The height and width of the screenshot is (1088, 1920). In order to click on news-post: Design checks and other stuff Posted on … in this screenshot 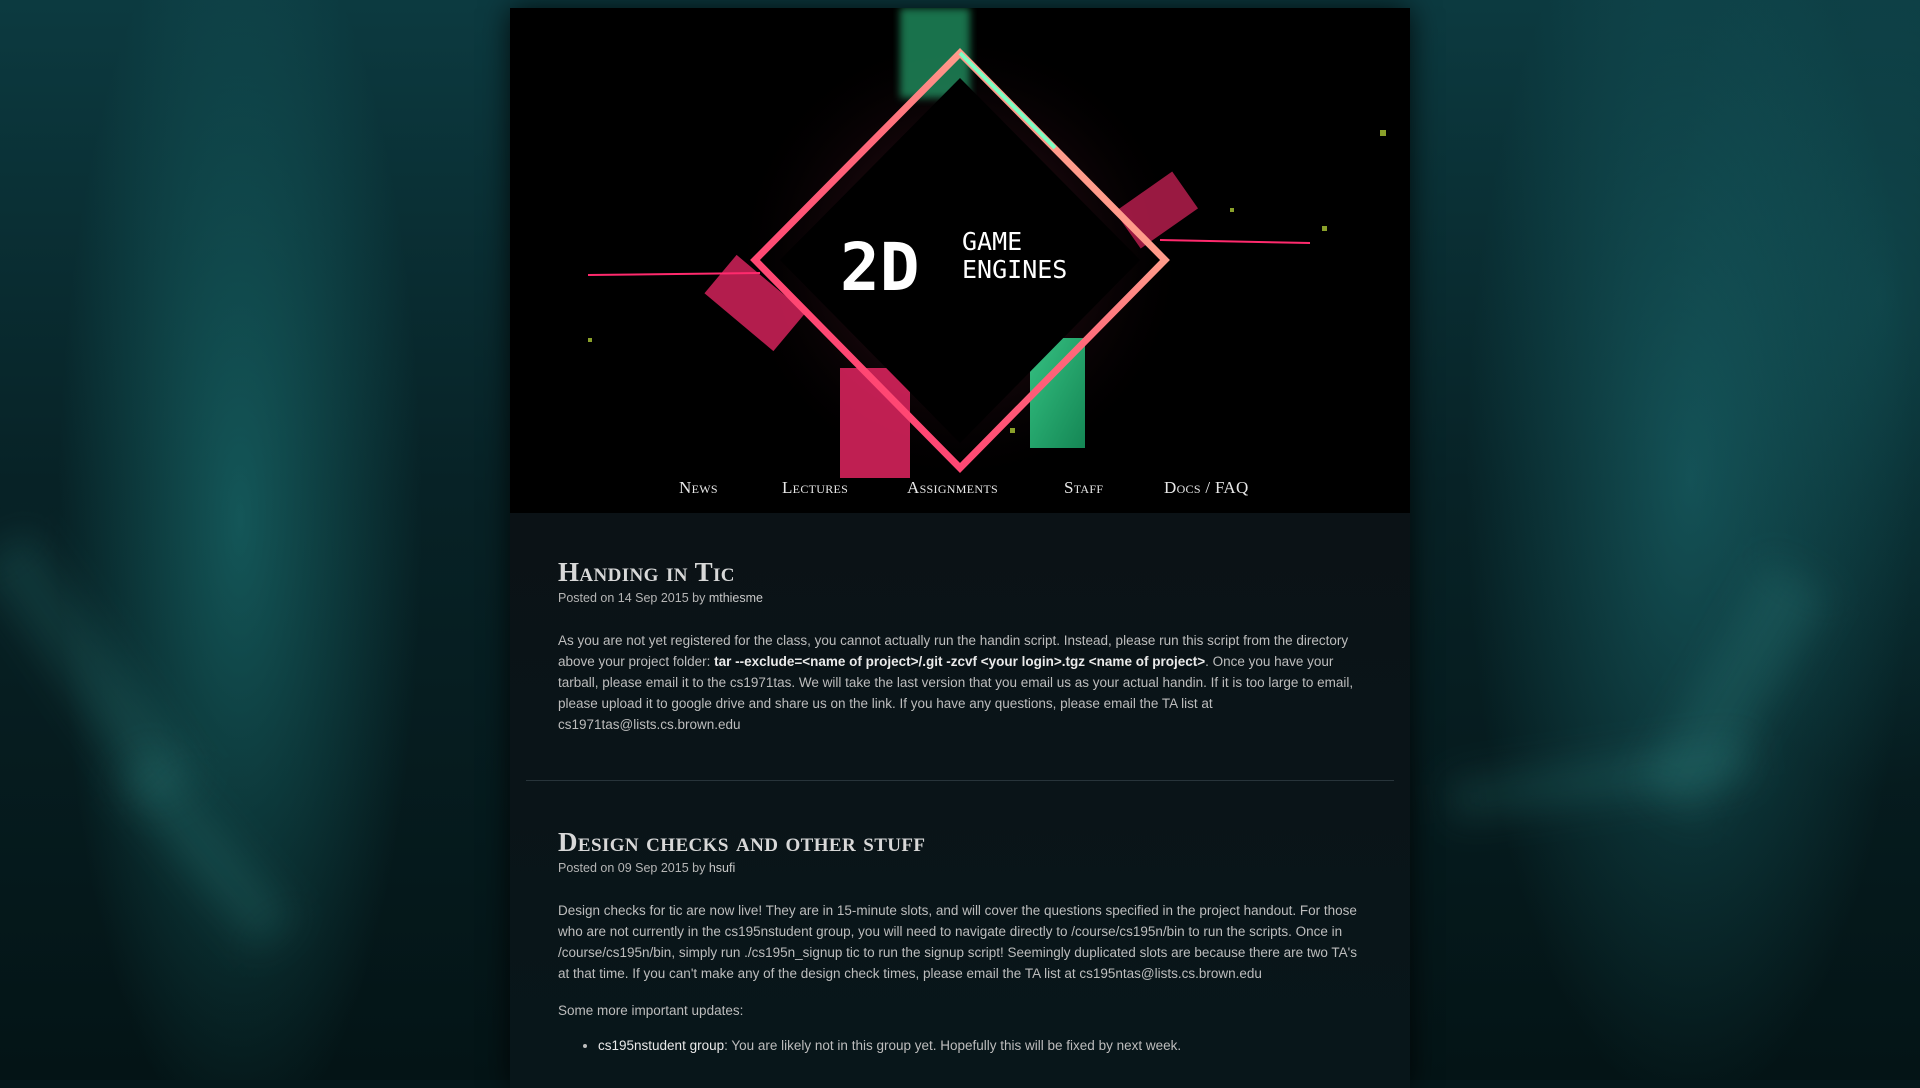, I will do `click(958, 941)`.